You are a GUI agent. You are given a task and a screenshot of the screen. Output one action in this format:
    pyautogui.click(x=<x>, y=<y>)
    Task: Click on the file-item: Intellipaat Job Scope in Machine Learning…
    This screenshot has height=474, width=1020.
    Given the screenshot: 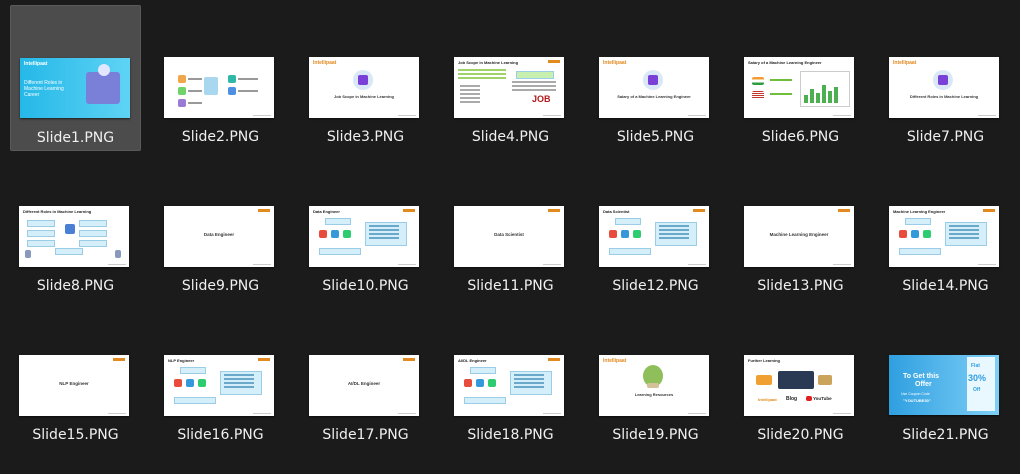 What is the action you would take?
    pyautogui.click(x=365, y=78)
    